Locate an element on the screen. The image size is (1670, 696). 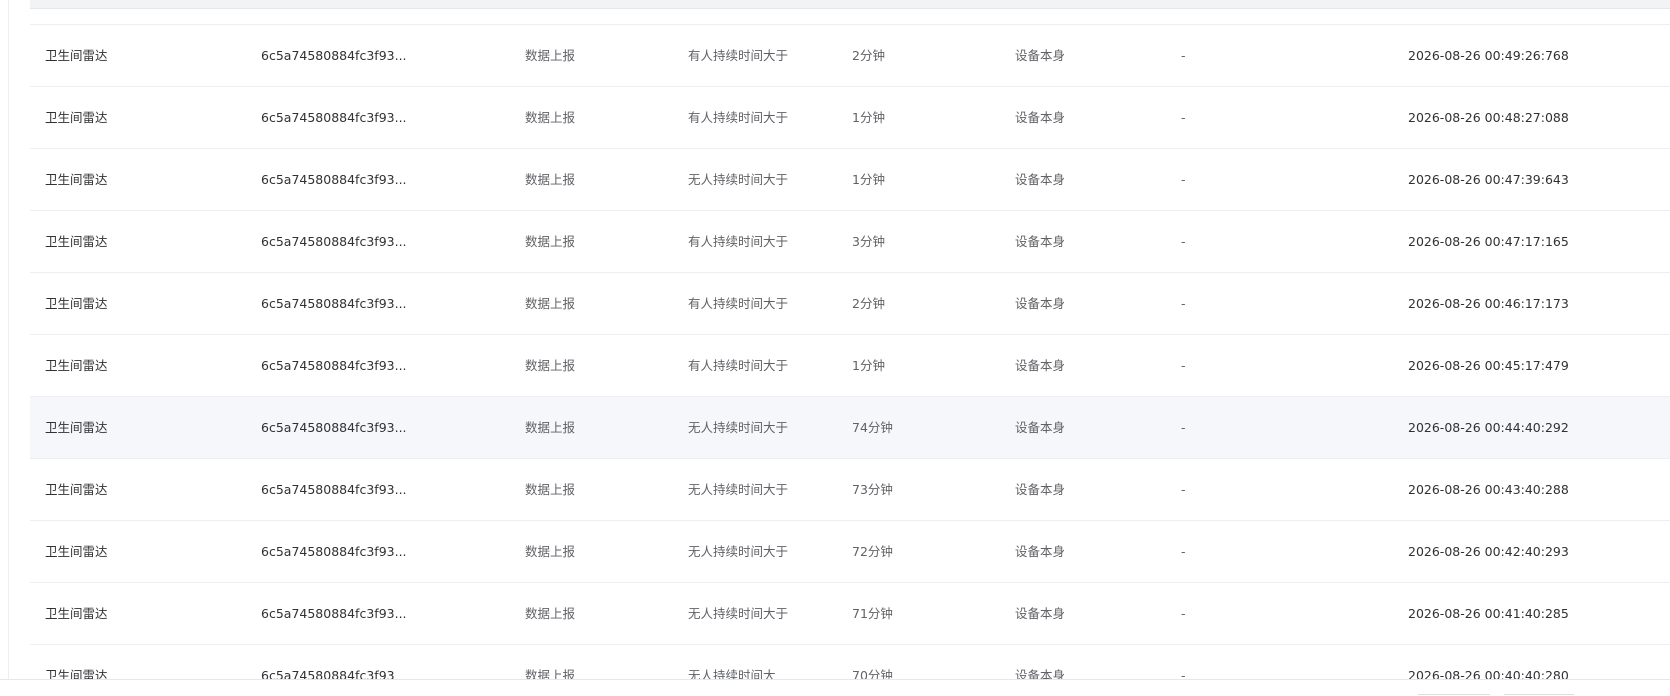
timestamp-cell: 2026-08-26 00:46:17:173 is located at coordinates (1488, 303).